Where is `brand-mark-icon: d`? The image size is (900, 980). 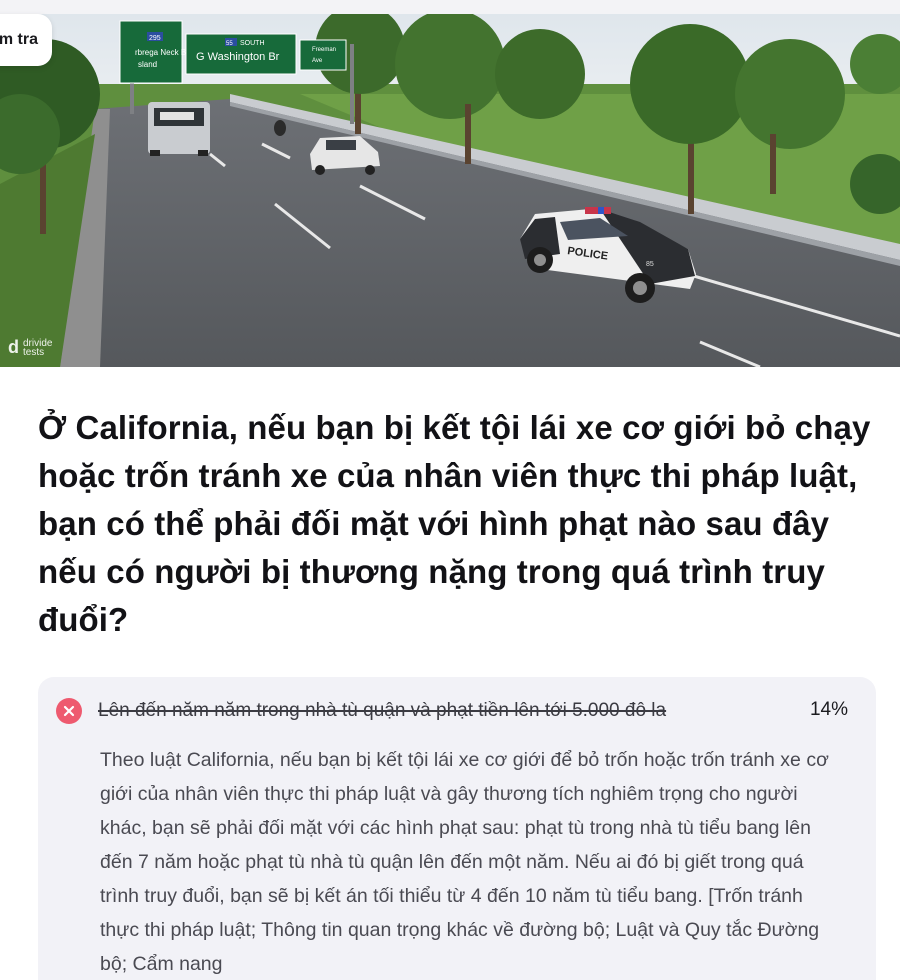 brand-mark-icon: d is located at coordinates (13, 347).